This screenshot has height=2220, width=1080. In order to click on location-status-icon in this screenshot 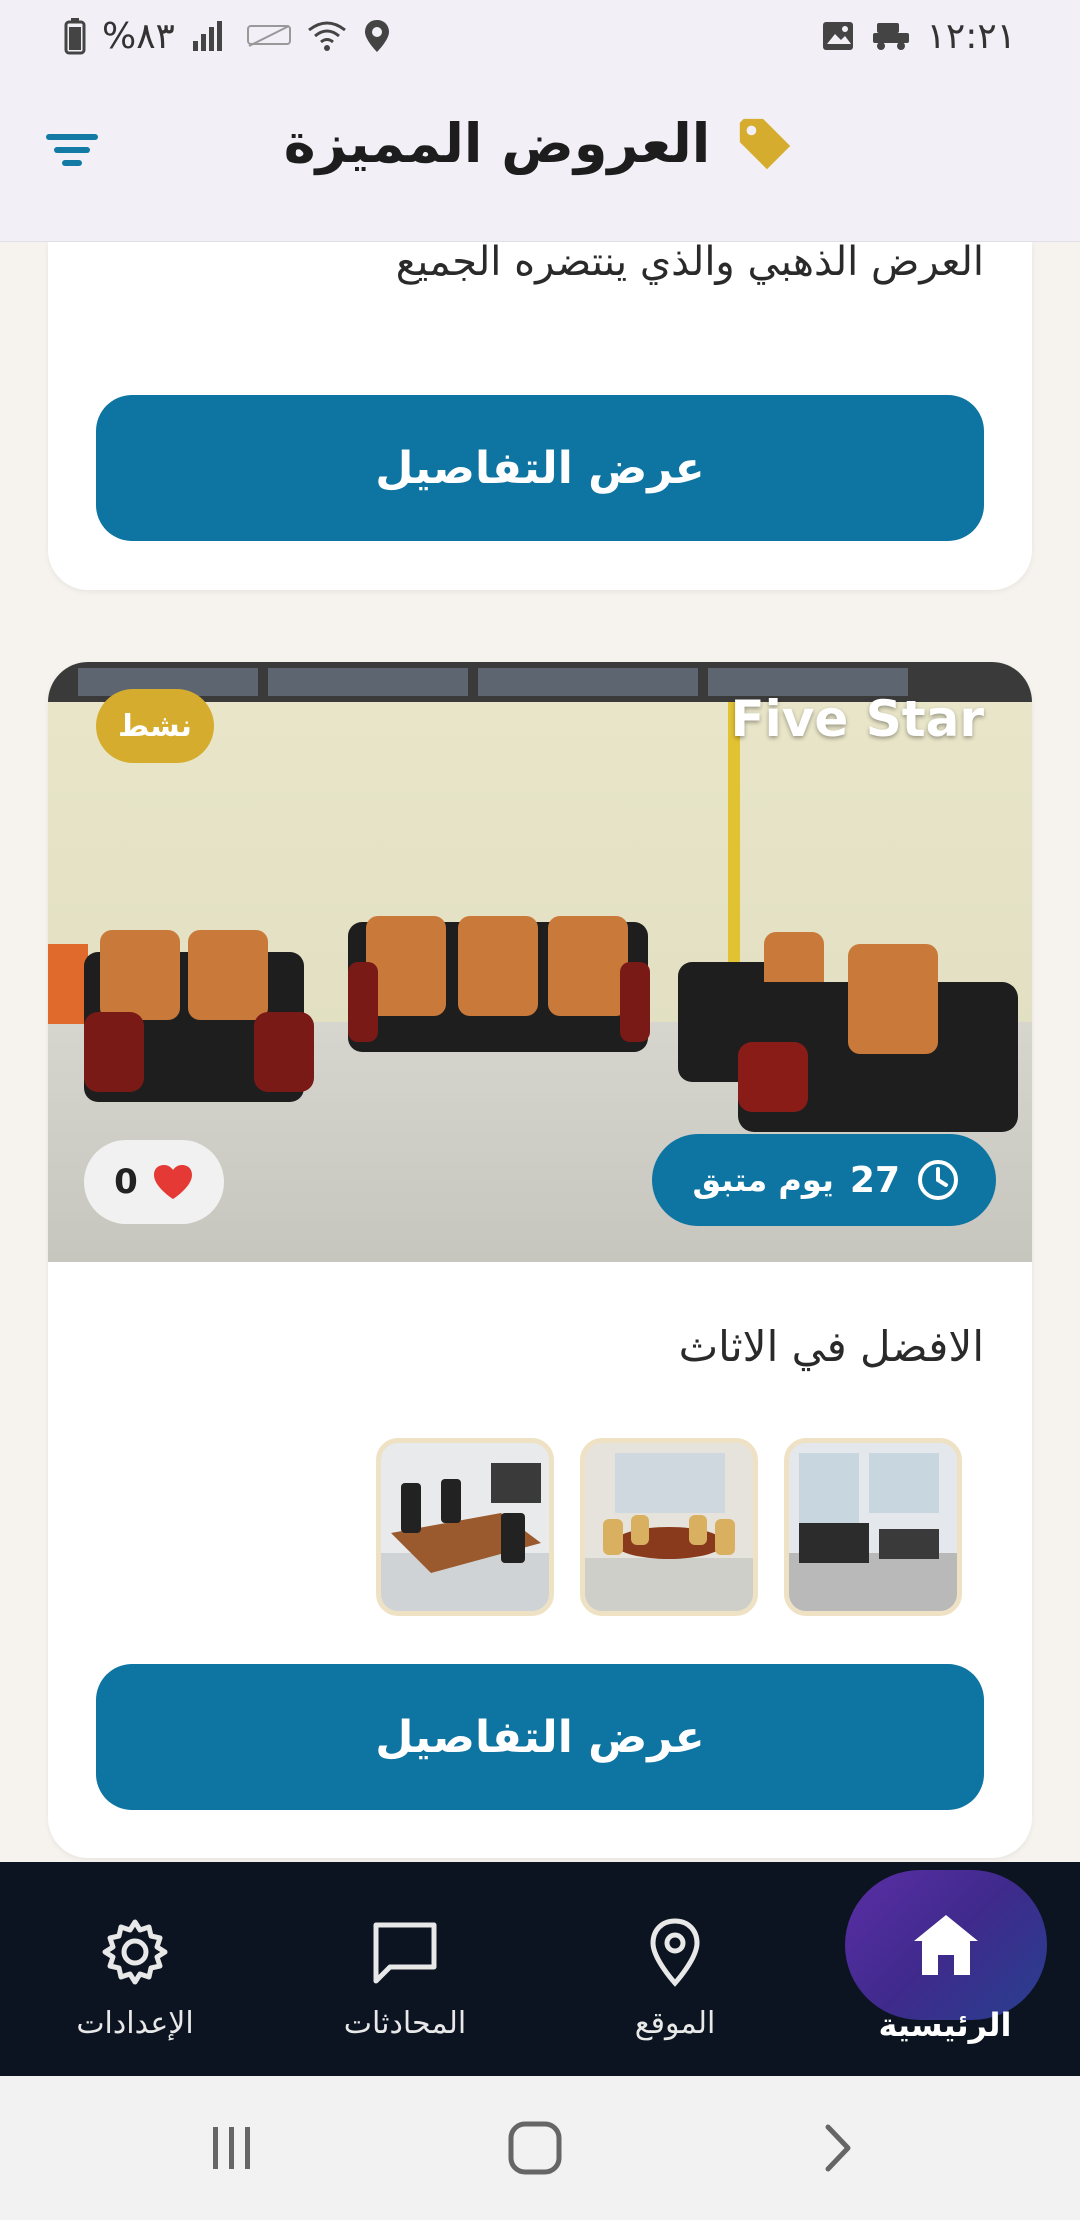, I will do `click(377, 36)`.